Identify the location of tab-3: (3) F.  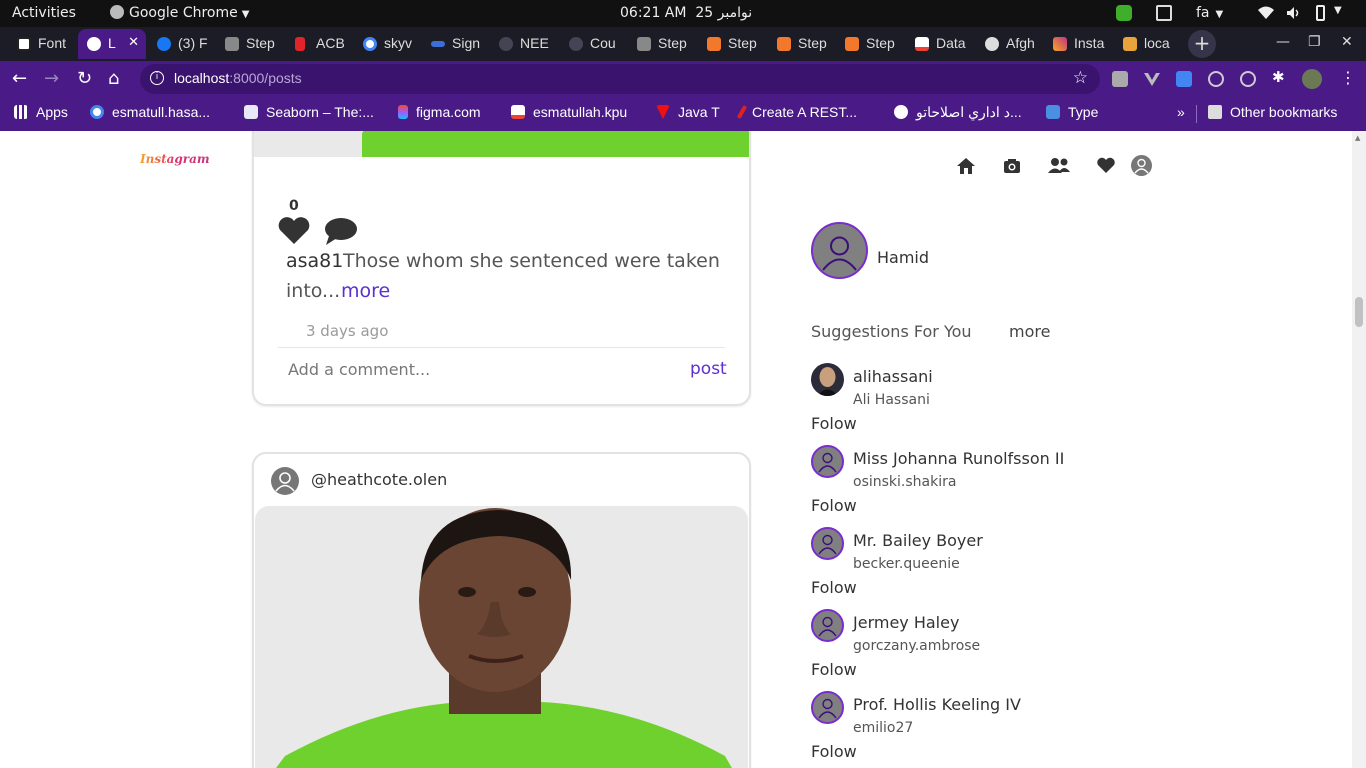
(182, 44).